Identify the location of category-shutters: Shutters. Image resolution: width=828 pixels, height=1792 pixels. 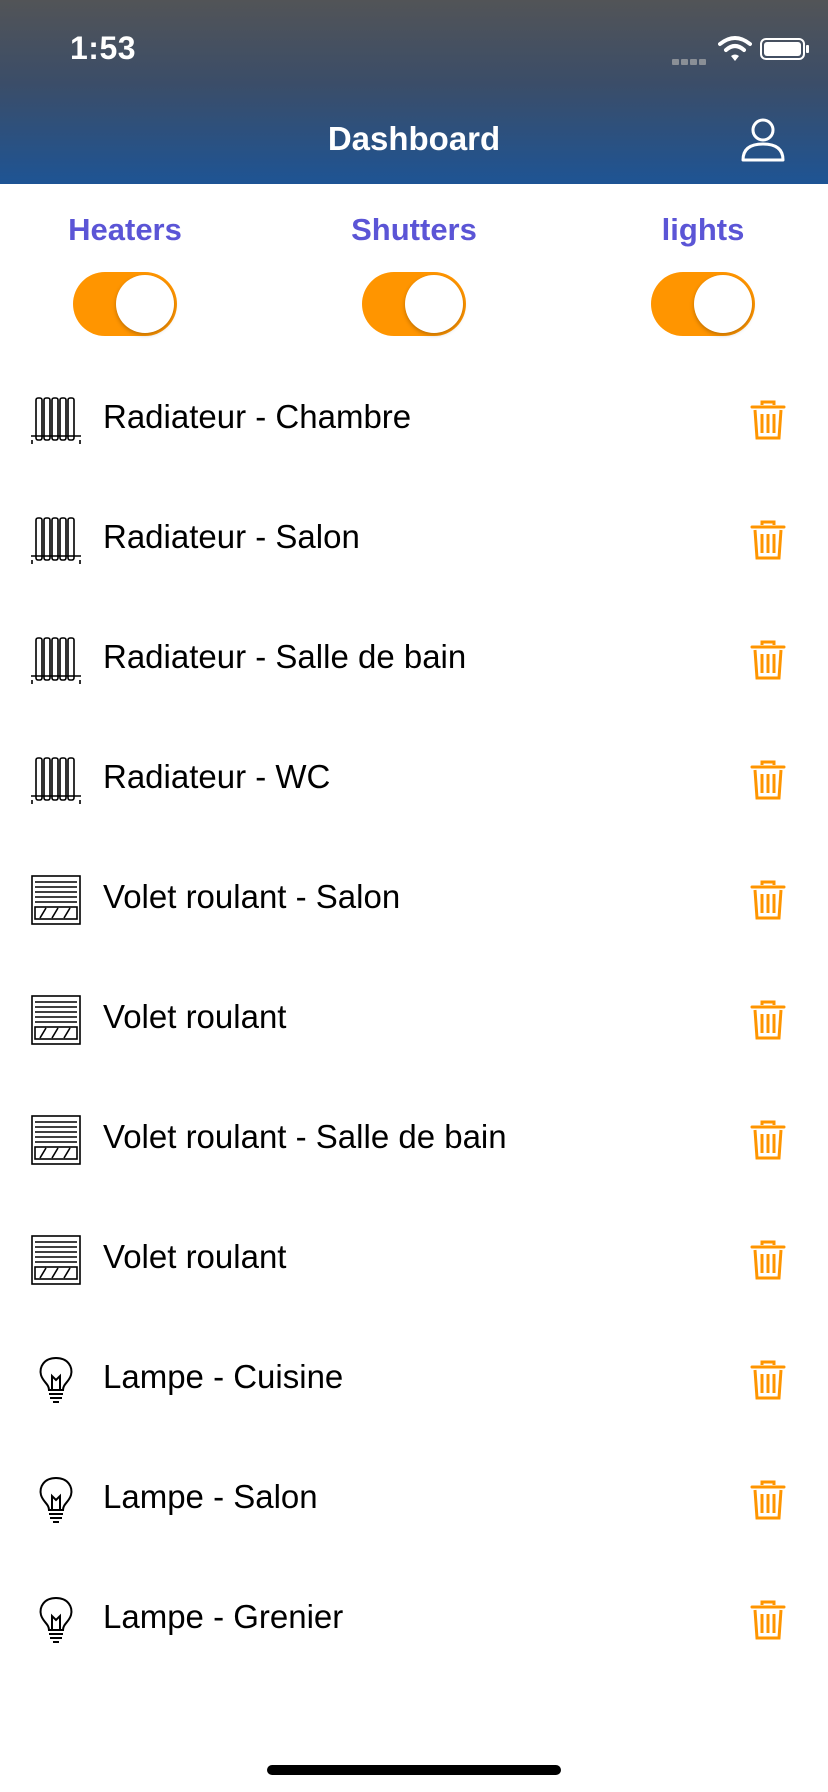
(414, 264).